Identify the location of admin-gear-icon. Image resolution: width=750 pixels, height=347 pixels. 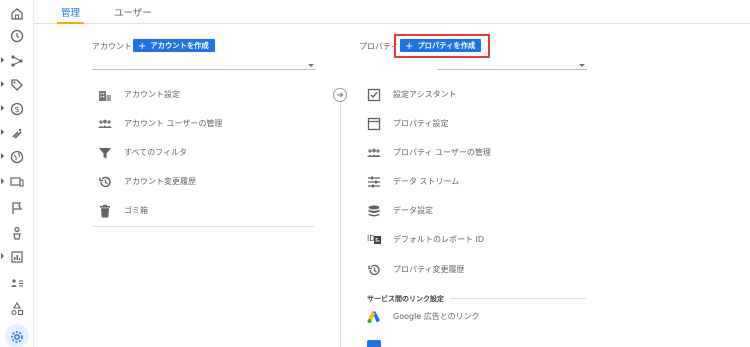
(17, 335).